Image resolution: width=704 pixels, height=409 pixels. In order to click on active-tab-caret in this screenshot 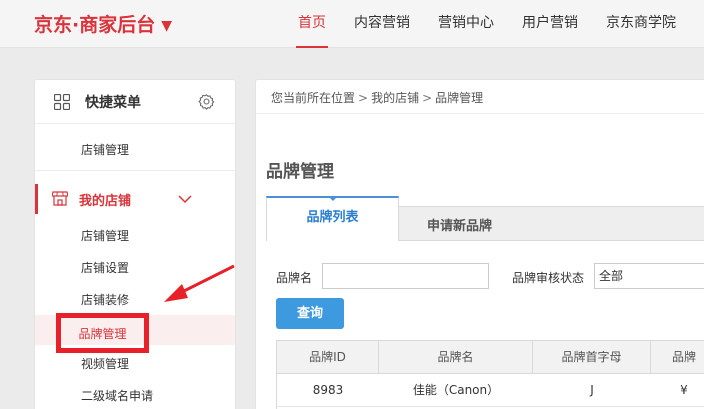, I will do `click(333, 198)`.